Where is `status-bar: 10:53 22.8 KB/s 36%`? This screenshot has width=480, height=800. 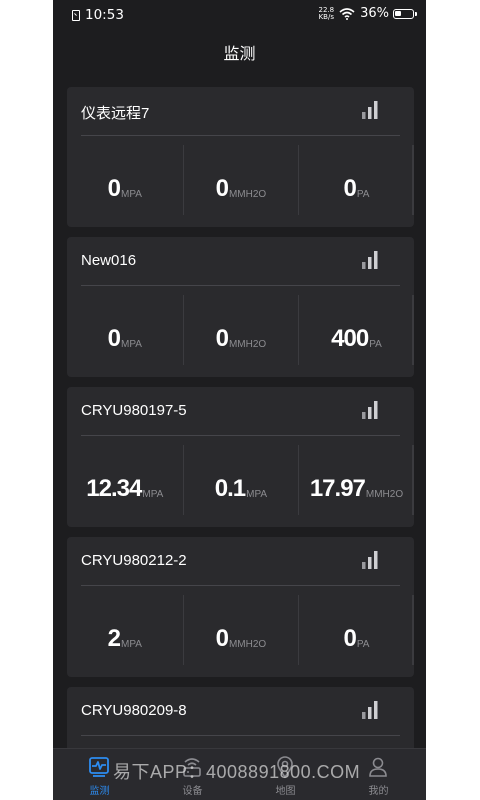
status-bar: 10:53 22.8 KB/s 36% is located at coordinates (239, 15).